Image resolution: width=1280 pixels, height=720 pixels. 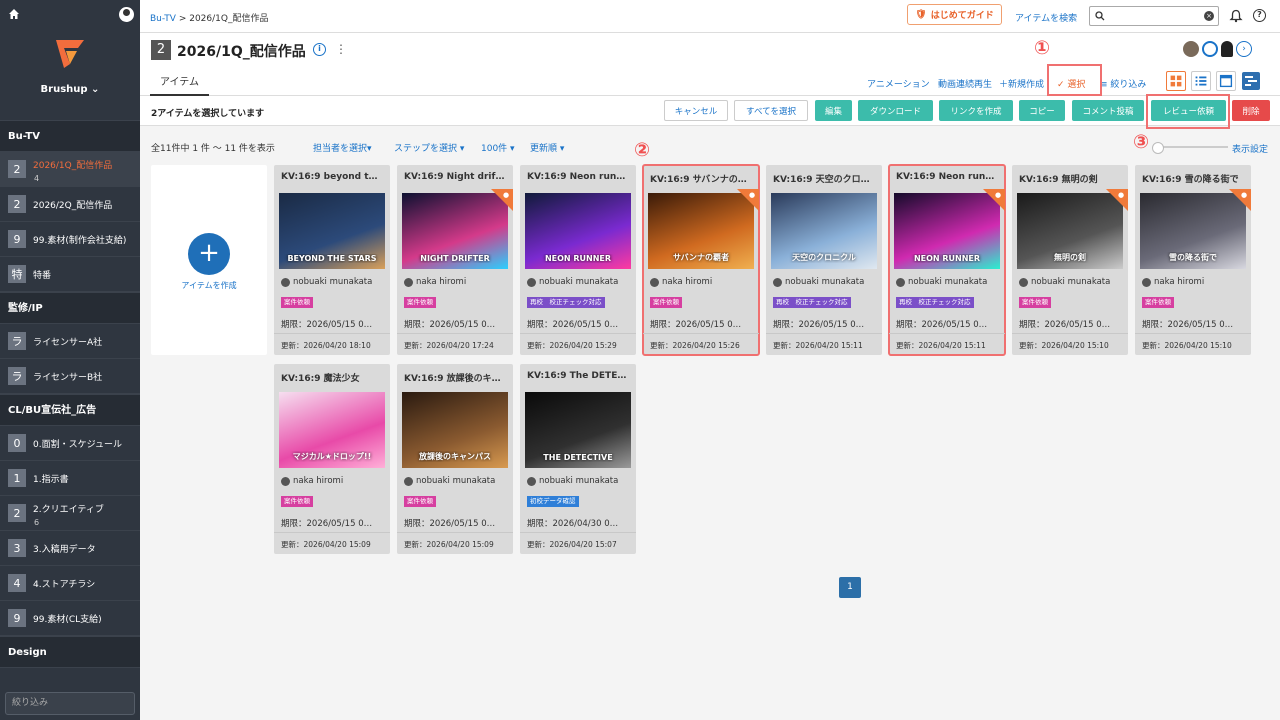 What do you see at coordinates (752, 195) in the screenshot?
I see `user-icon: ●` at bounding box center [752, 195].